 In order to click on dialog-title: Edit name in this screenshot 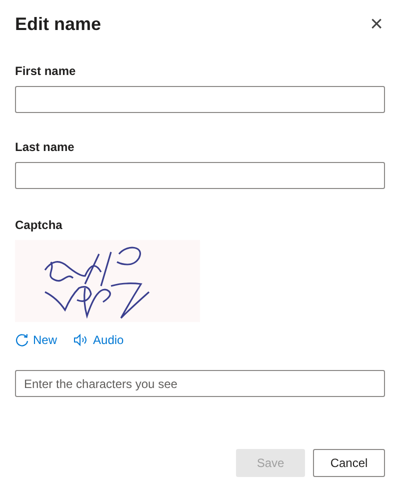, I will do `click(58, 24)`.